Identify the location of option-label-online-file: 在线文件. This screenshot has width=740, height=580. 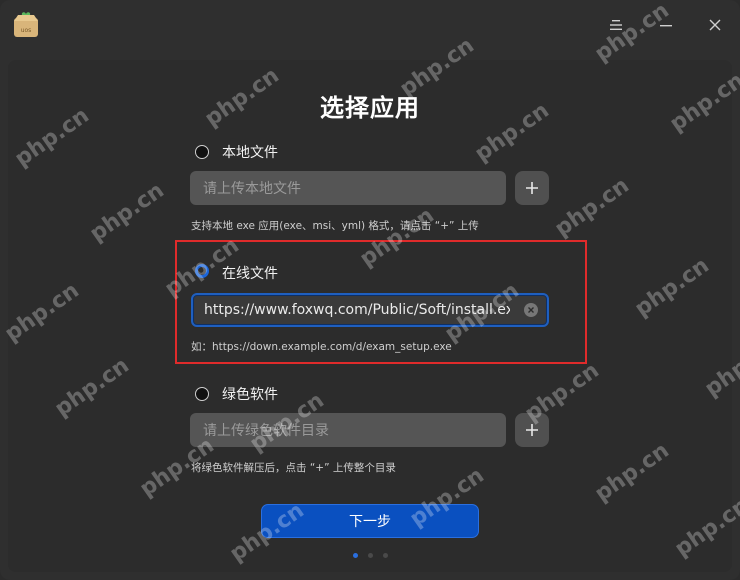
(250, 274).